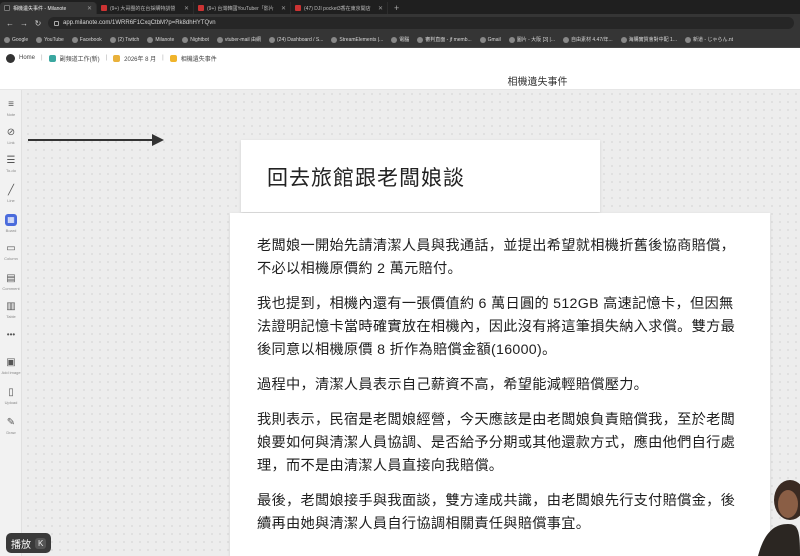  I want to click on tool-link: ⊘ Link, so click(11, 137).